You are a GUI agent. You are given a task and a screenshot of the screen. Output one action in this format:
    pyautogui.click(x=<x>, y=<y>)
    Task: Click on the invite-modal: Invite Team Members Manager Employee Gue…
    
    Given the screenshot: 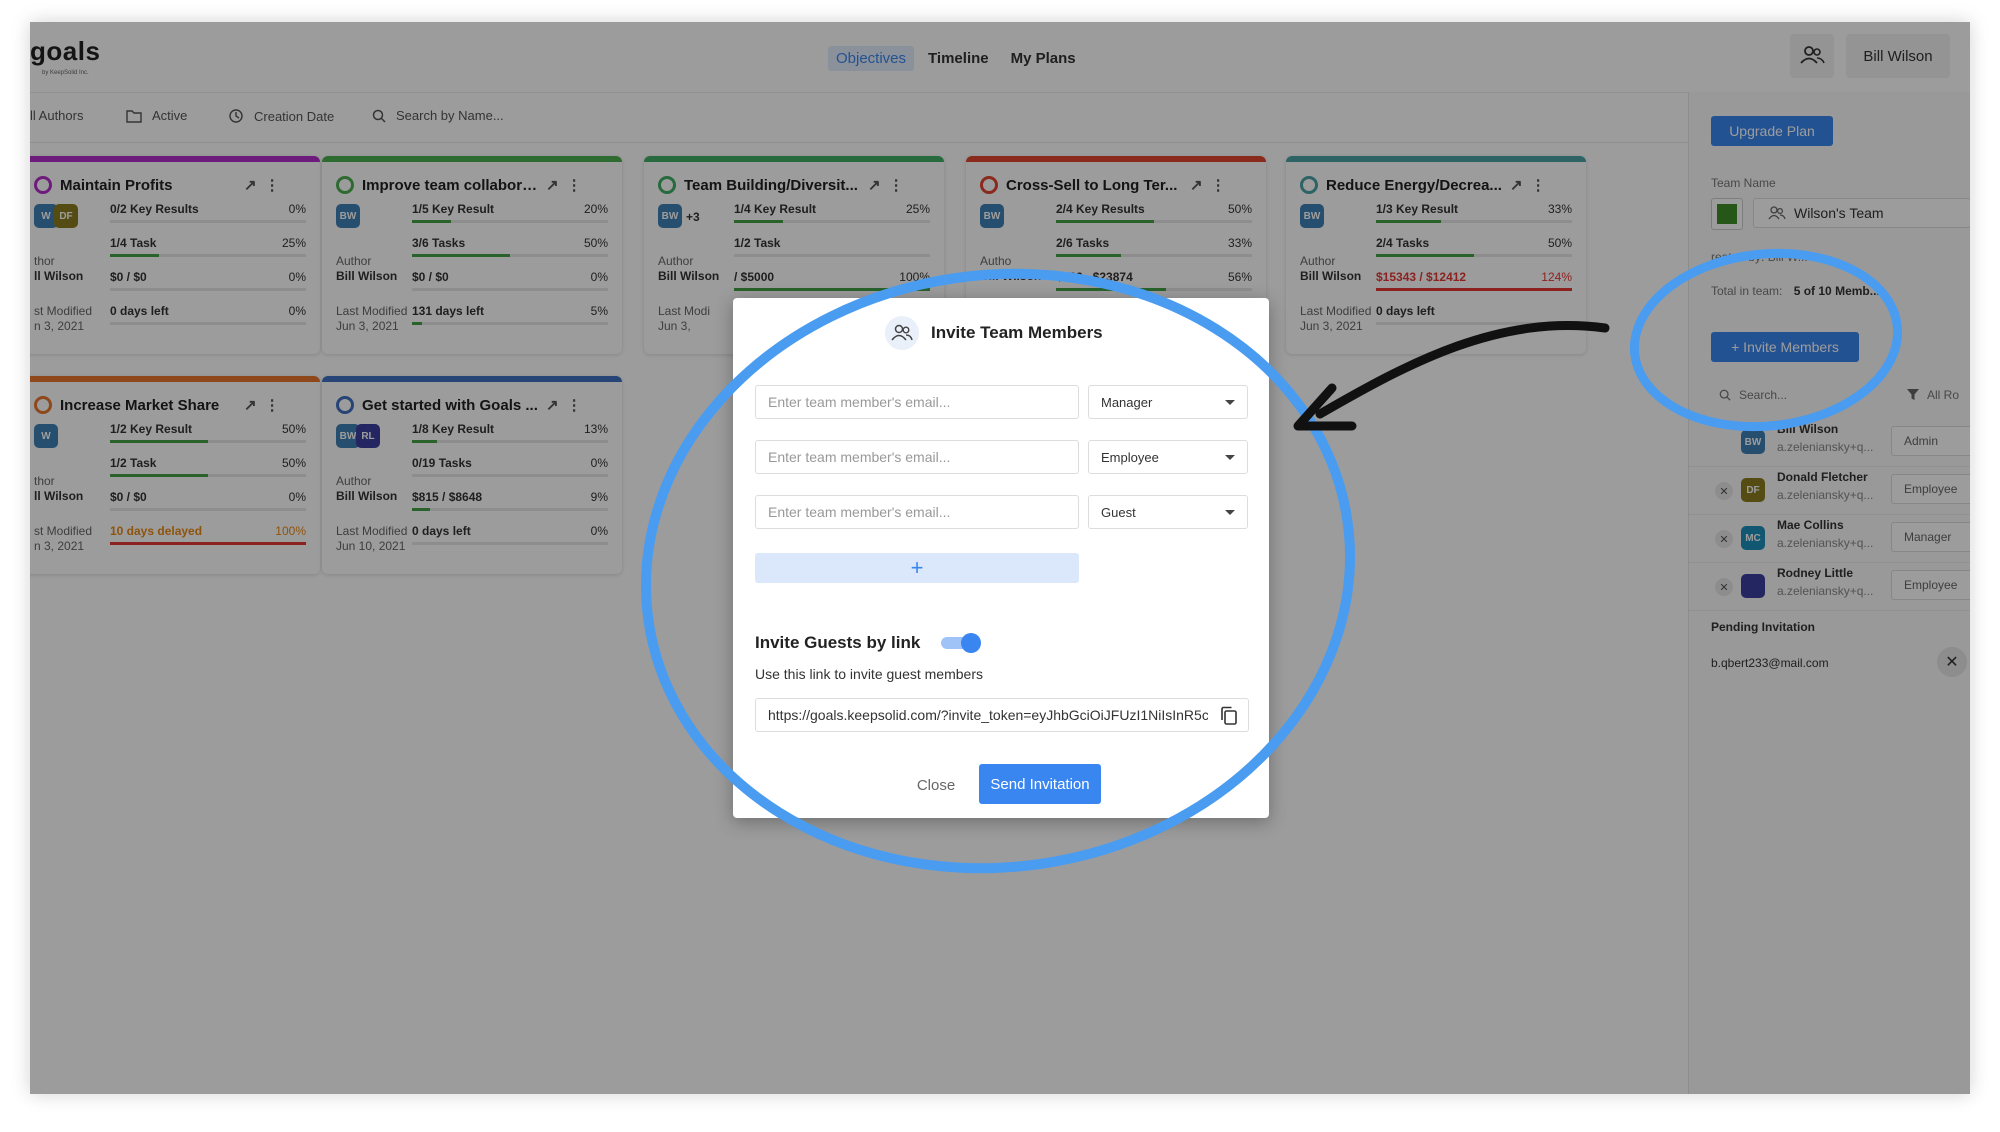 What is the action you would take?
    pyautogui.click(x=1001, y=558)
    